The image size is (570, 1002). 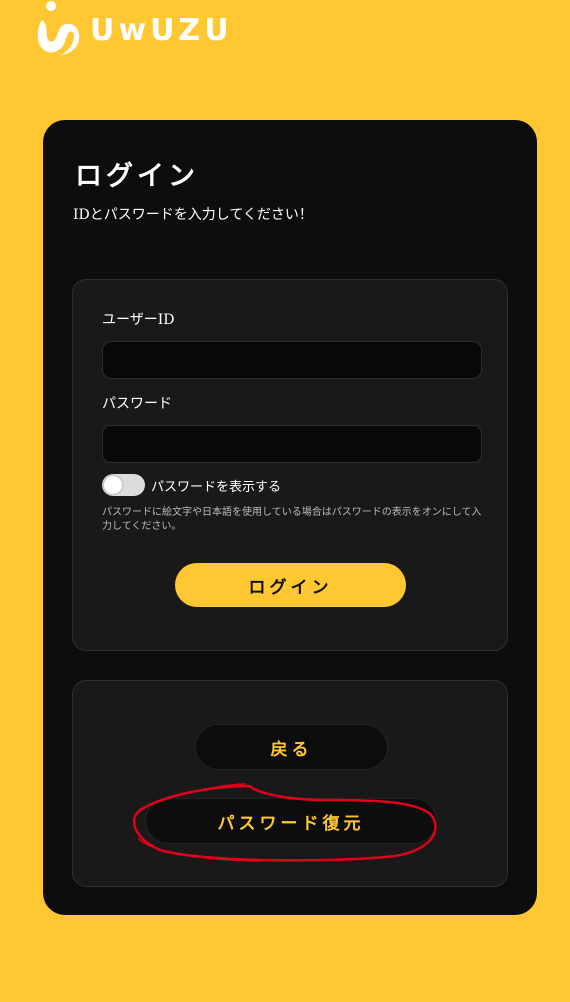 I want to click on show-password-label: パスワードを表示する, so click(x=216, y=487).